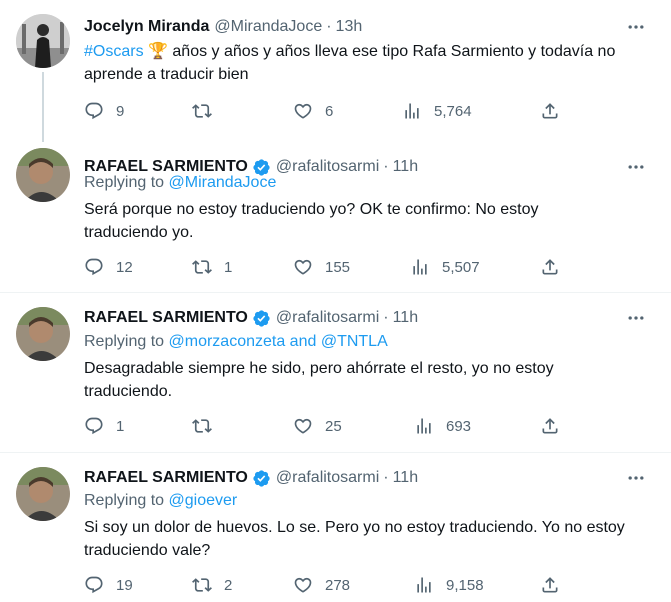 Image resolution: width=671 pixels, height=602 pixels. I want to click on verified-badge-icon, so click(261, 478).